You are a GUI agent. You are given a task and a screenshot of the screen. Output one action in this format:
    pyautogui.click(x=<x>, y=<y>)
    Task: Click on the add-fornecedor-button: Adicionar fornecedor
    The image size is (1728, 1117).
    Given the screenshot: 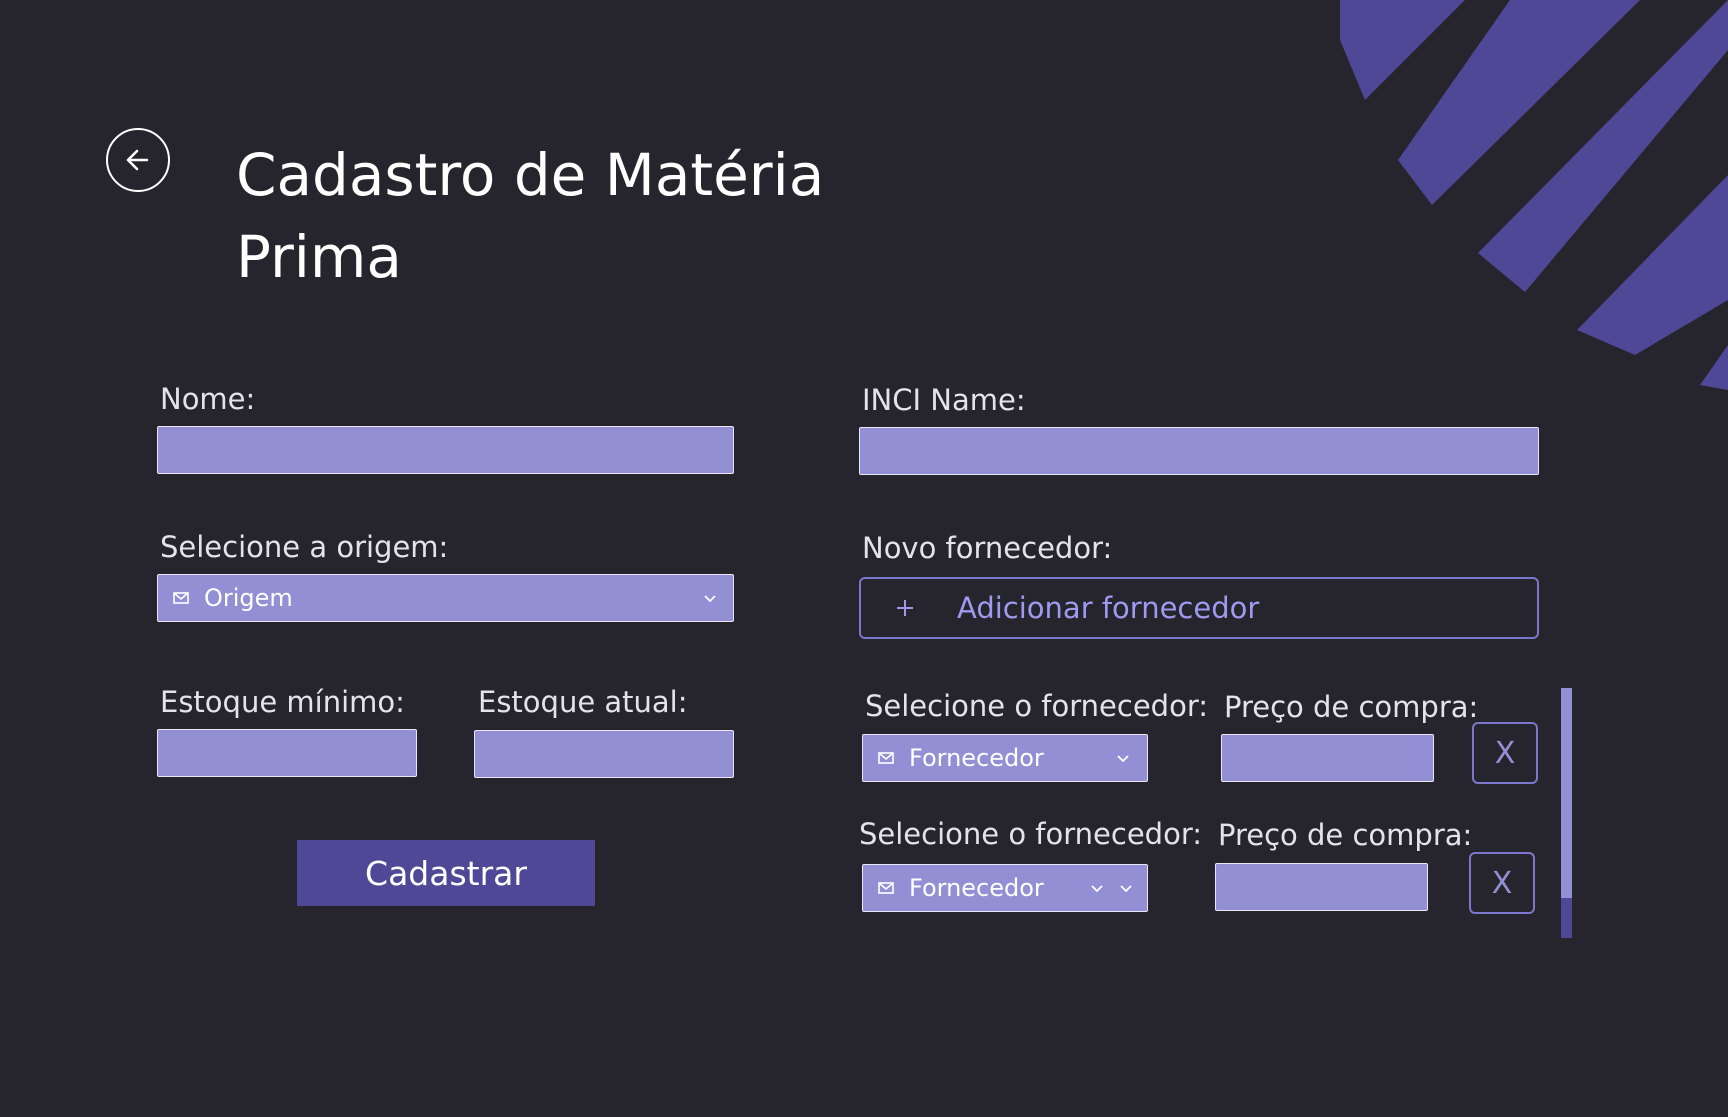 What is the action you would take?
    pyautogui.click(x=1199, y=608)
    